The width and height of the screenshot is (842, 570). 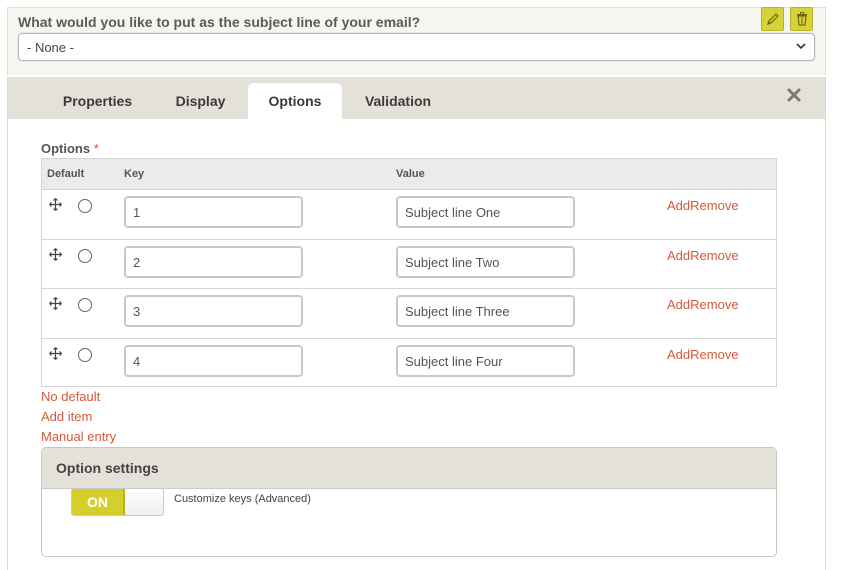 I want to click on delete-button, so click(x=801, y=19).